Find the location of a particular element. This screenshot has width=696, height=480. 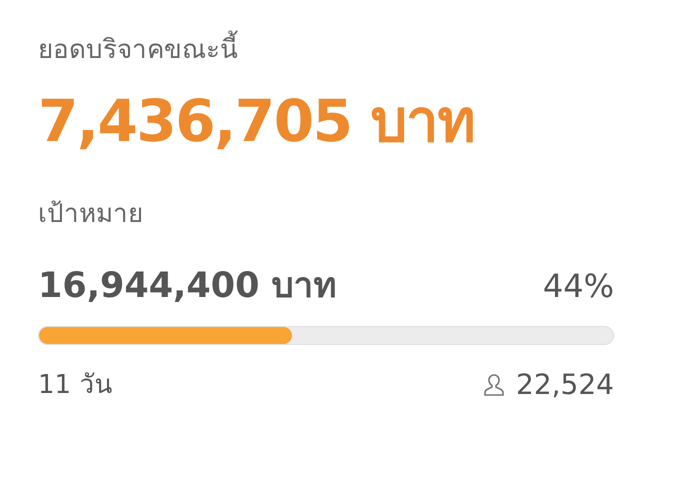

person-icon is located at coordinates (494, 385).